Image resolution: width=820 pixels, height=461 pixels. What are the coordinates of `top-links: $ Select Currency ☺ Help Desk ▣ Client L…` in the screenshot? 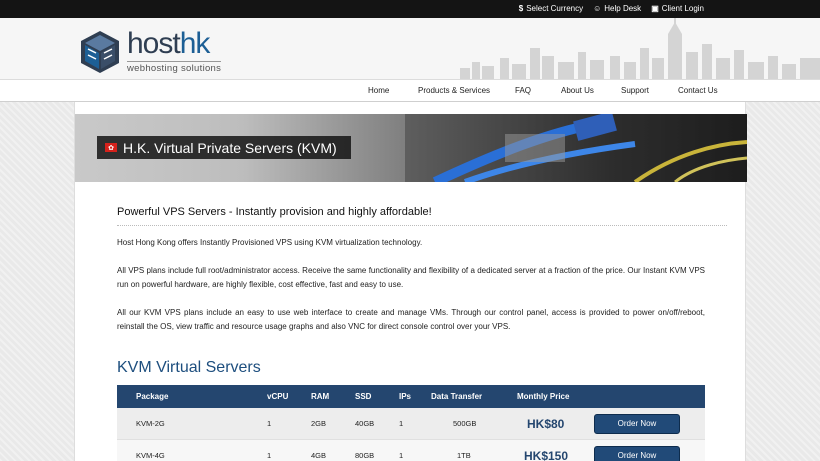 It's located at (611, 8).